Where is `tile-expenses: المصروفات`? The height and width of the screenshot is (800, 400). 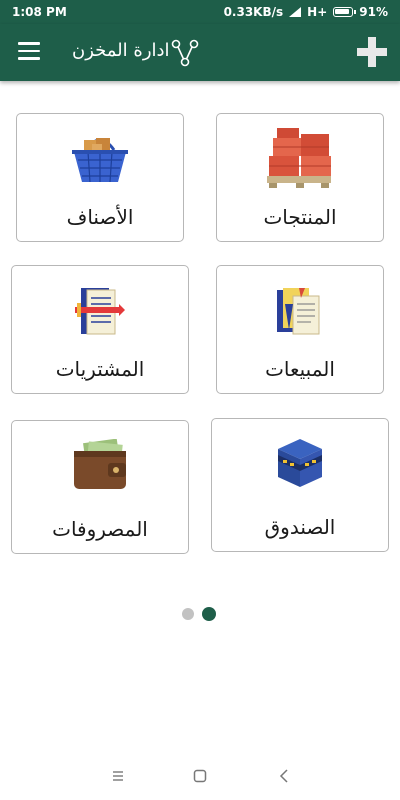 tile-expenses: المصروفات is located at coordinates (100, 487).